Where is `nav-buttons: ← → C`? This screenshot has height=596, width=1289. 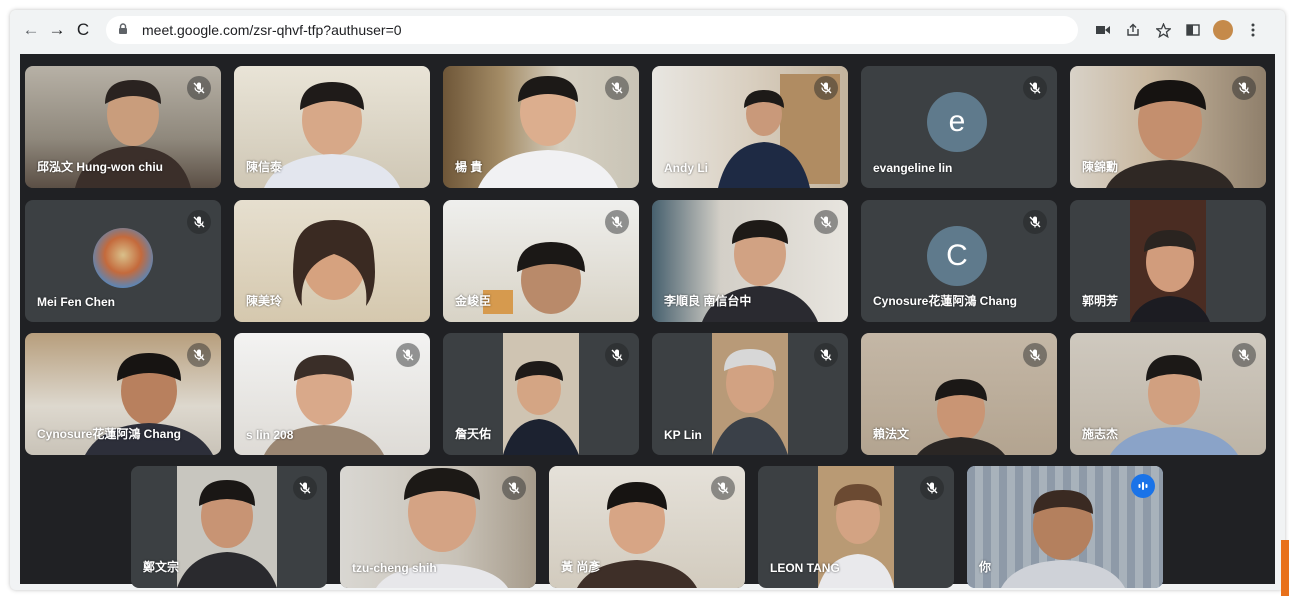 nav-buttons: ← → C is located at coordinates (57, 30).